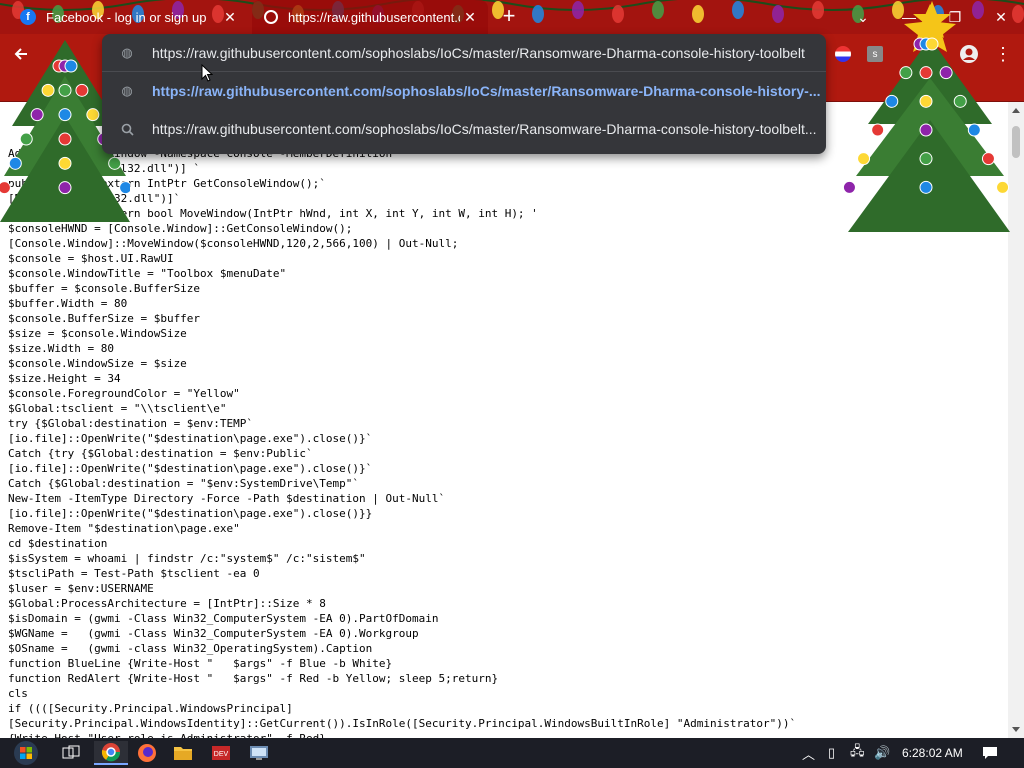 Image resolution: width=1024 pixels, height=768 pixels. What do you see at coordinates (97, 363) in the screenshot?
I see `code-line: $console.WindowSize = $size` at bounding box center [97, 363].